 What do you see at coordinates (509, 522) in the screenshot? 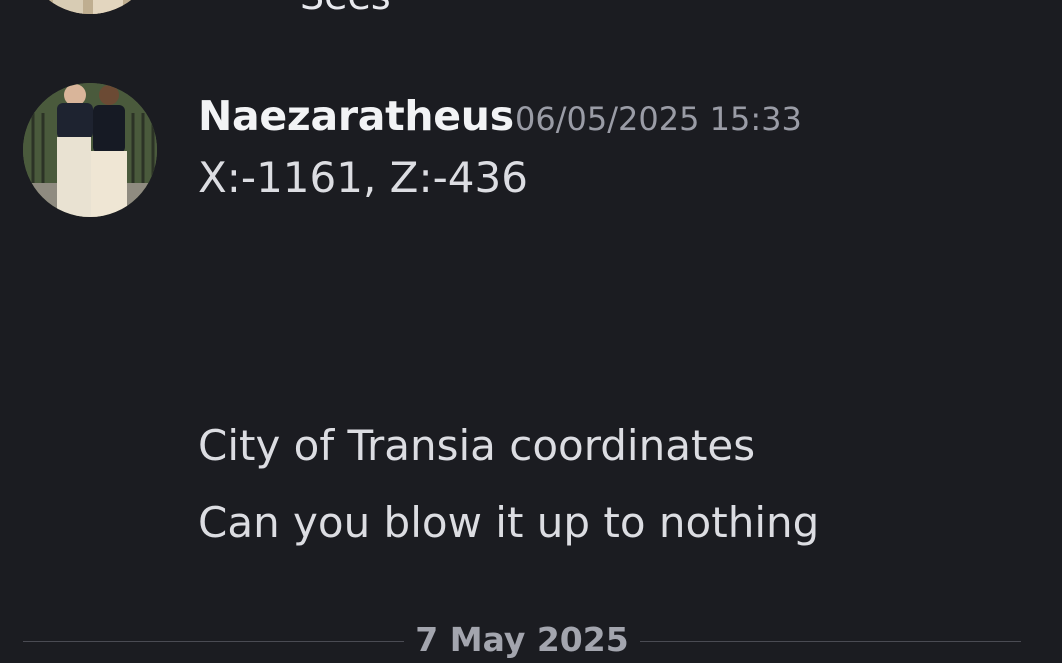
I see `message-line-request: Can you blow it up to nothing` at bounding box center [509, 522].